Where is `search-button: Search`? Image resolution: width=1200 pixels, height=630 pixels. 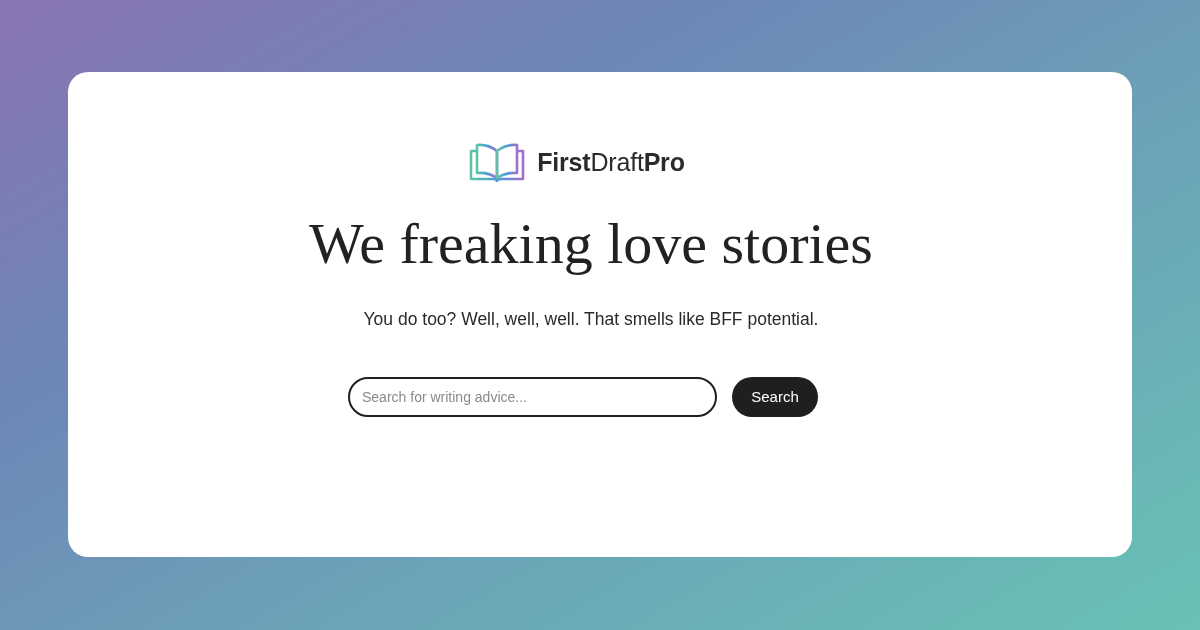
search-button: Search is located at coordinates (775, 396).